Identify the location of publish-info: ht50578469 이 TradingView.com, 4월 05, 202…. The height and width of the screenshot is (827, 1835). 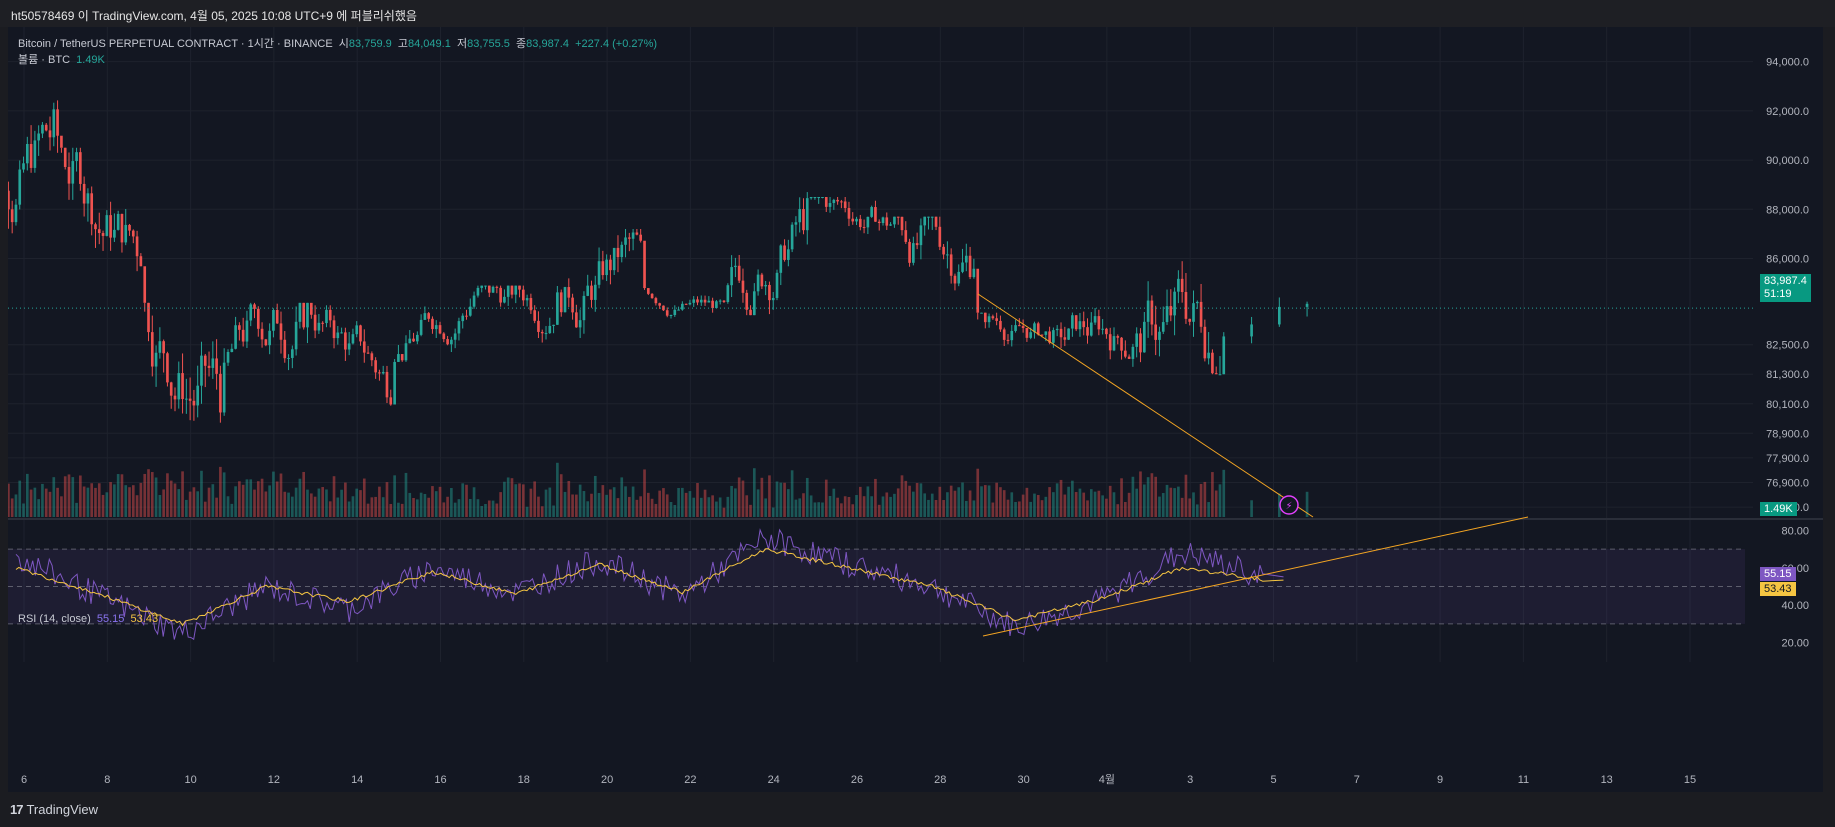
(214, 16).